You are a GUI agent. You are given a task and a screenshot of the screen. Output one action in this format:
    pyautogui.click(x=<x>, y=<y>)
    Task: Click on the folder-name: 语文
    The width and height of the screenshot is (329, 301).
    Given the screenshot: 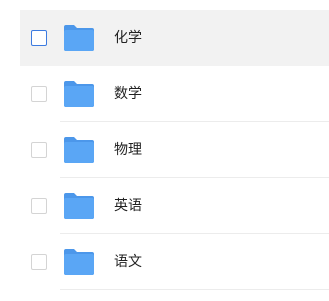 What is the action you would take?
    pyautogui.click(x=128, y=262)
    